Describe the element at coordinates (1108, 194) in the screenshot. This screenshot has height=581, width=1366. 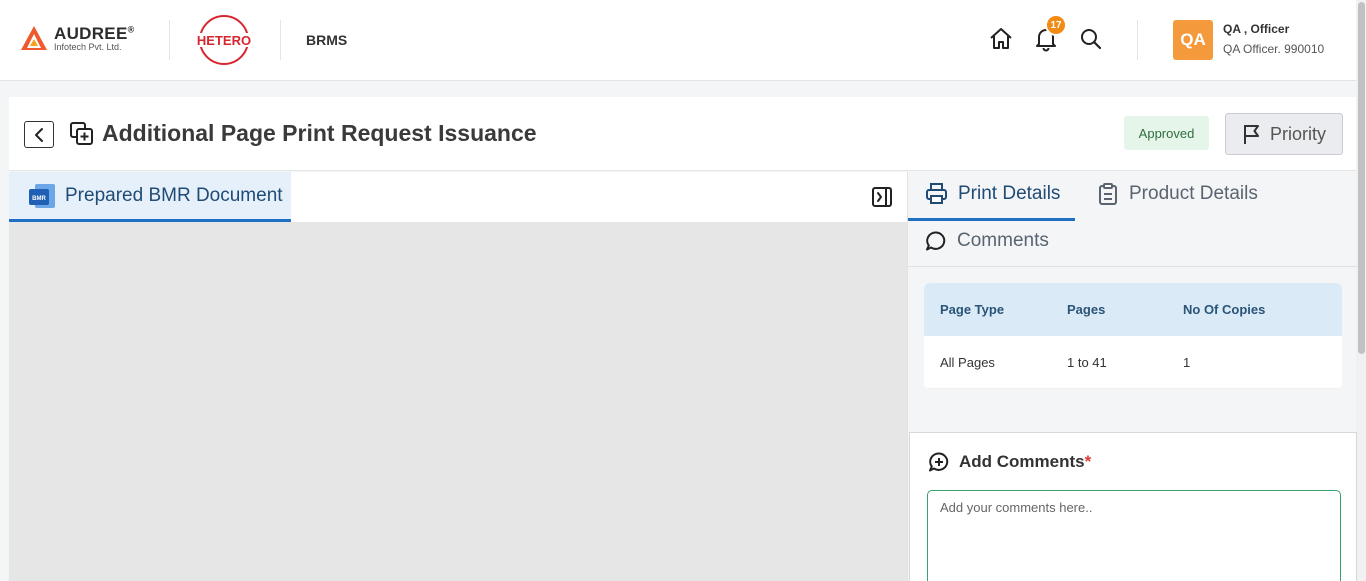
I see `clipboard-icon` at that location.